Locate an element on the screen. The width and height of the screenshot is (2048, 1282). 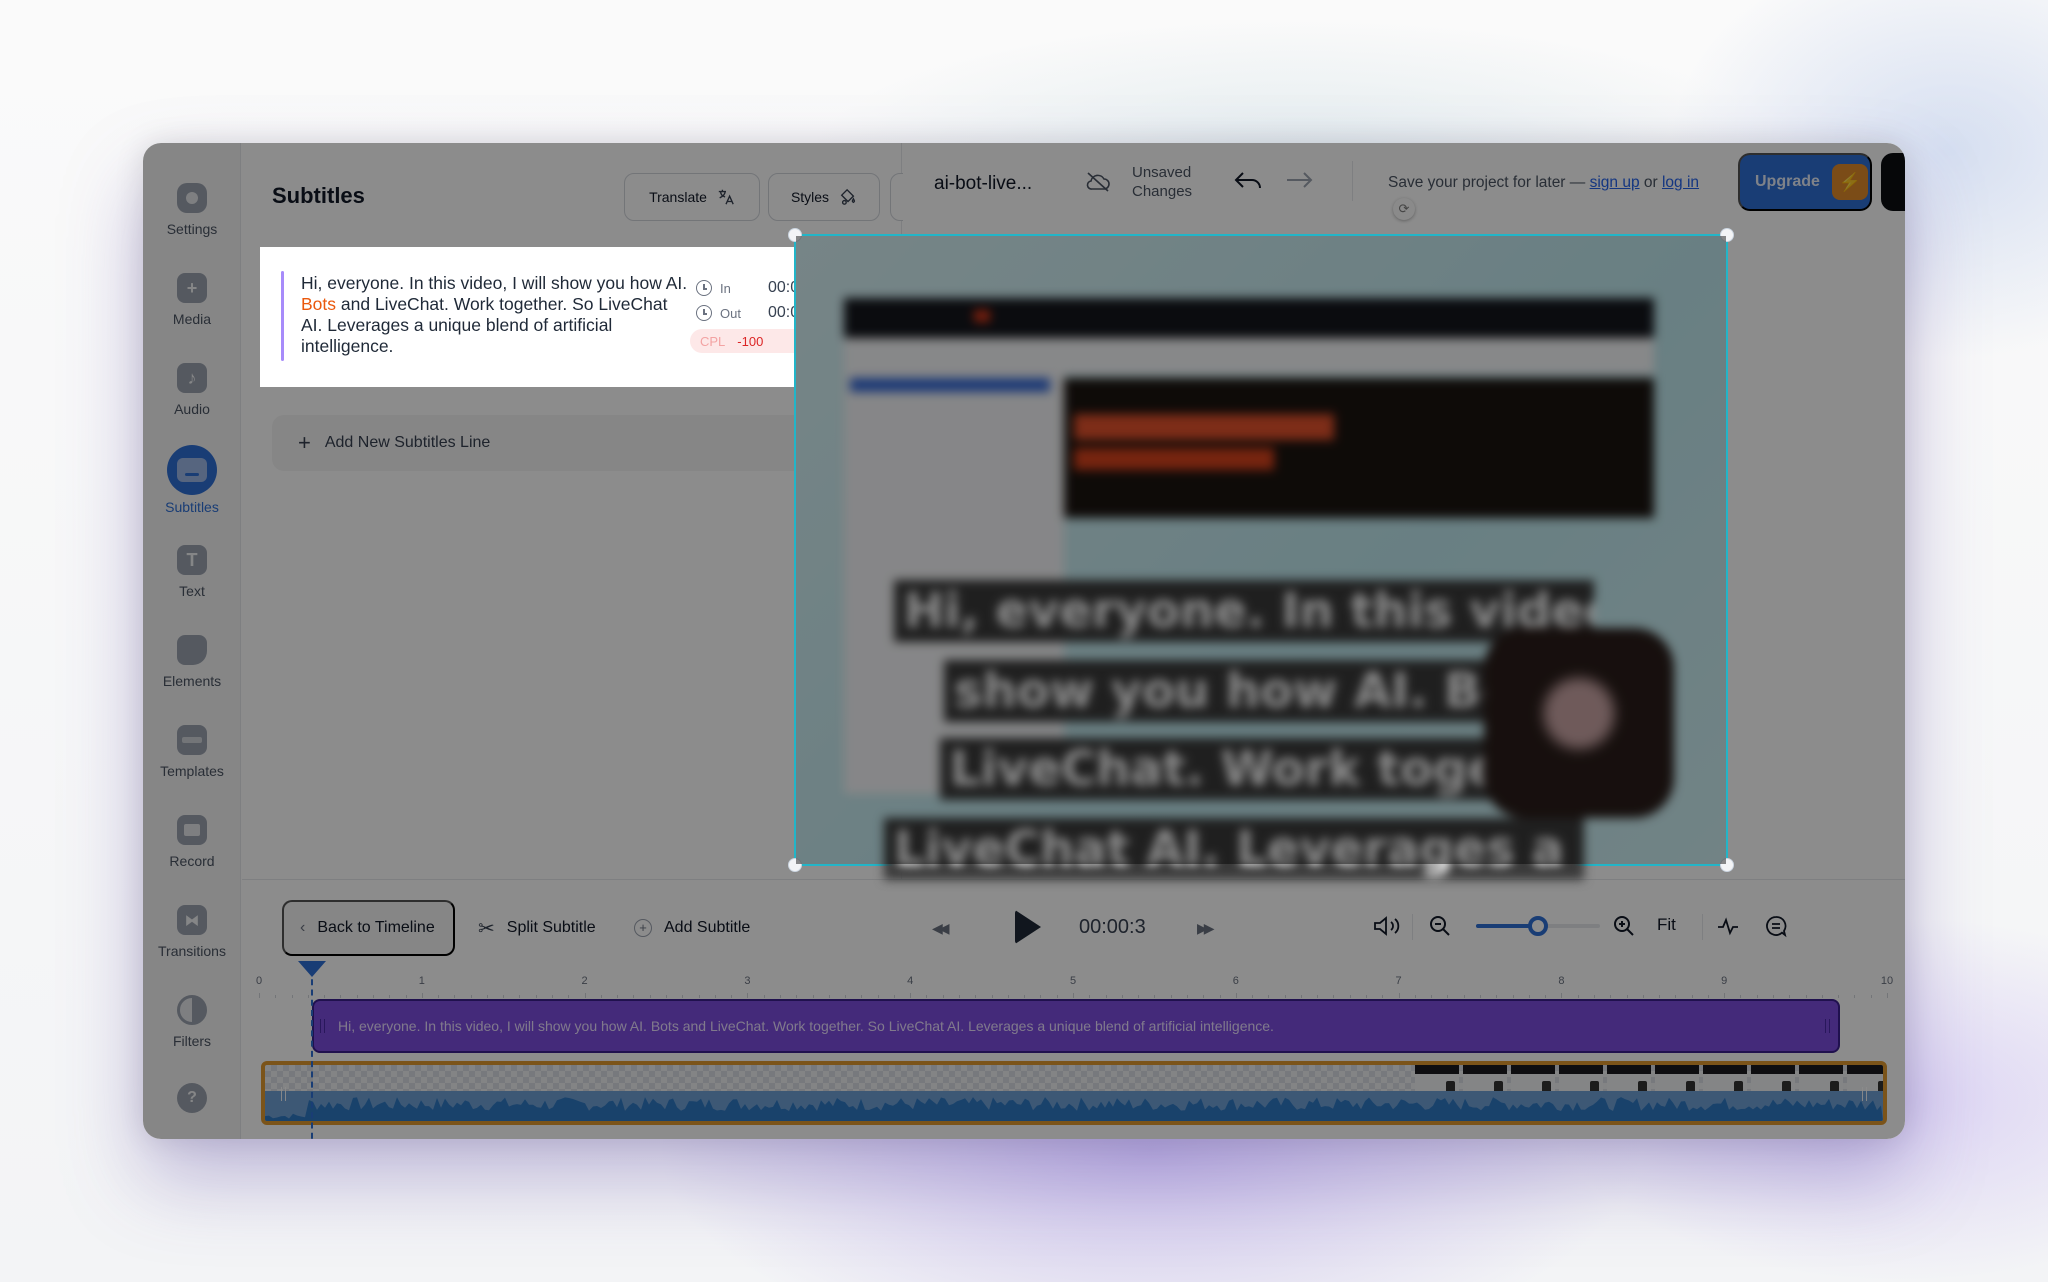
divider is located at coordinates (1412, 927).